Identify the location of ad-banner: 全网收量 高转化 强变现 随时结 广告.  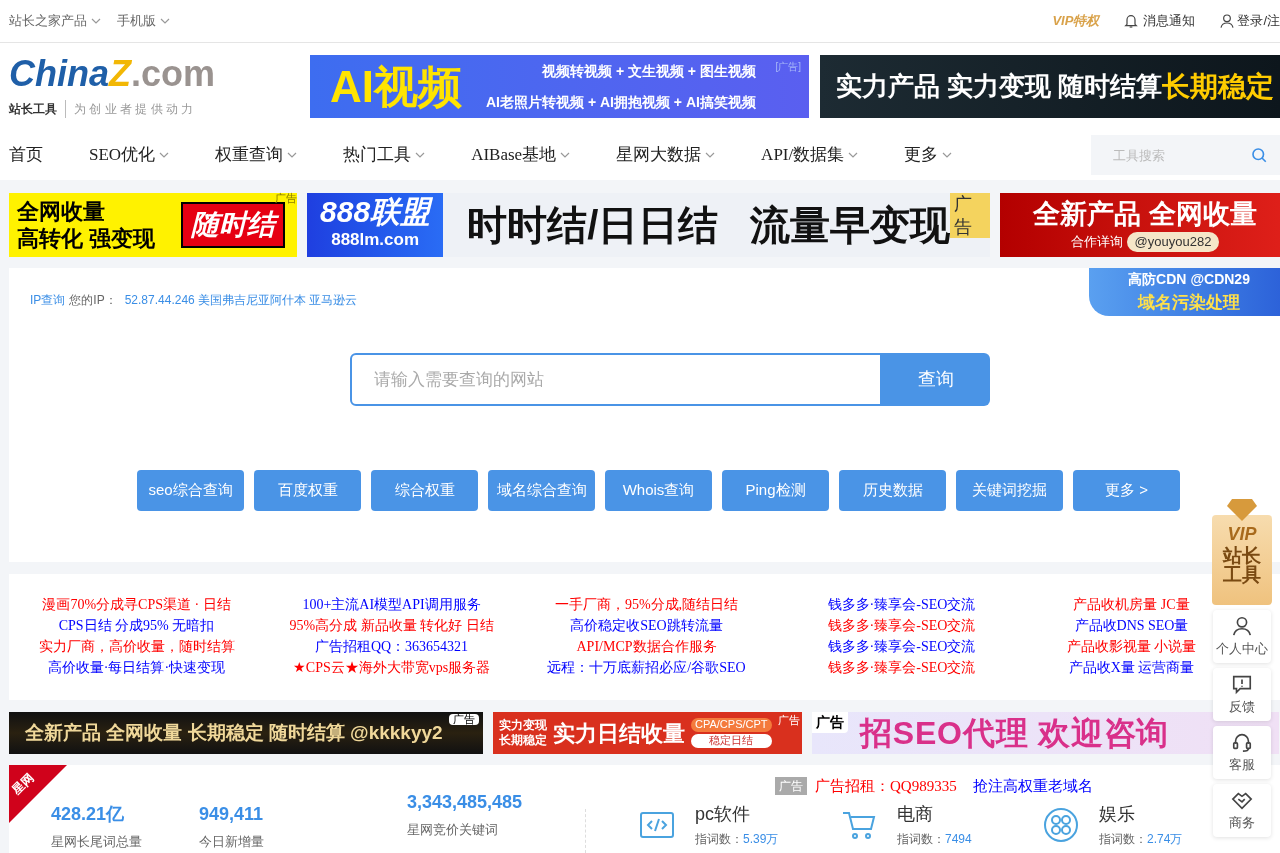
(153, 225).